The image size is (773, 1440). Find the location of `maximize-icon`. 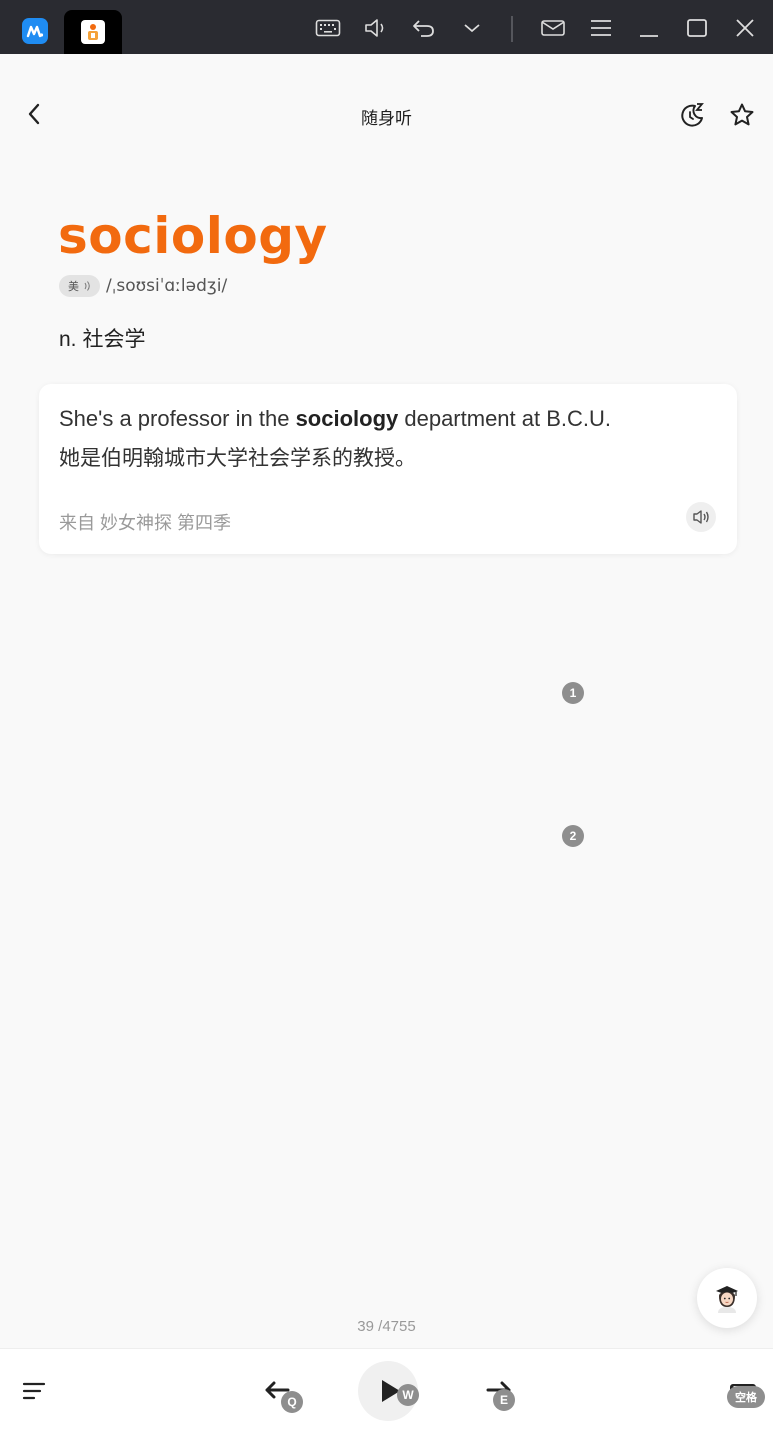

maximize-icon is located at coordinates (697, 28).